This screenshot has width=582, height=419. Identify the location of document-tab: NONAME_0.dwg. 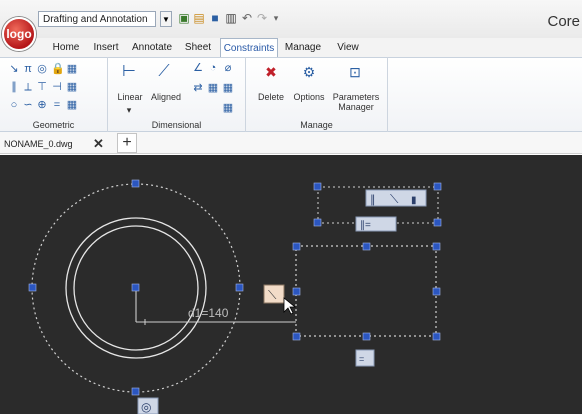
(54, 144).